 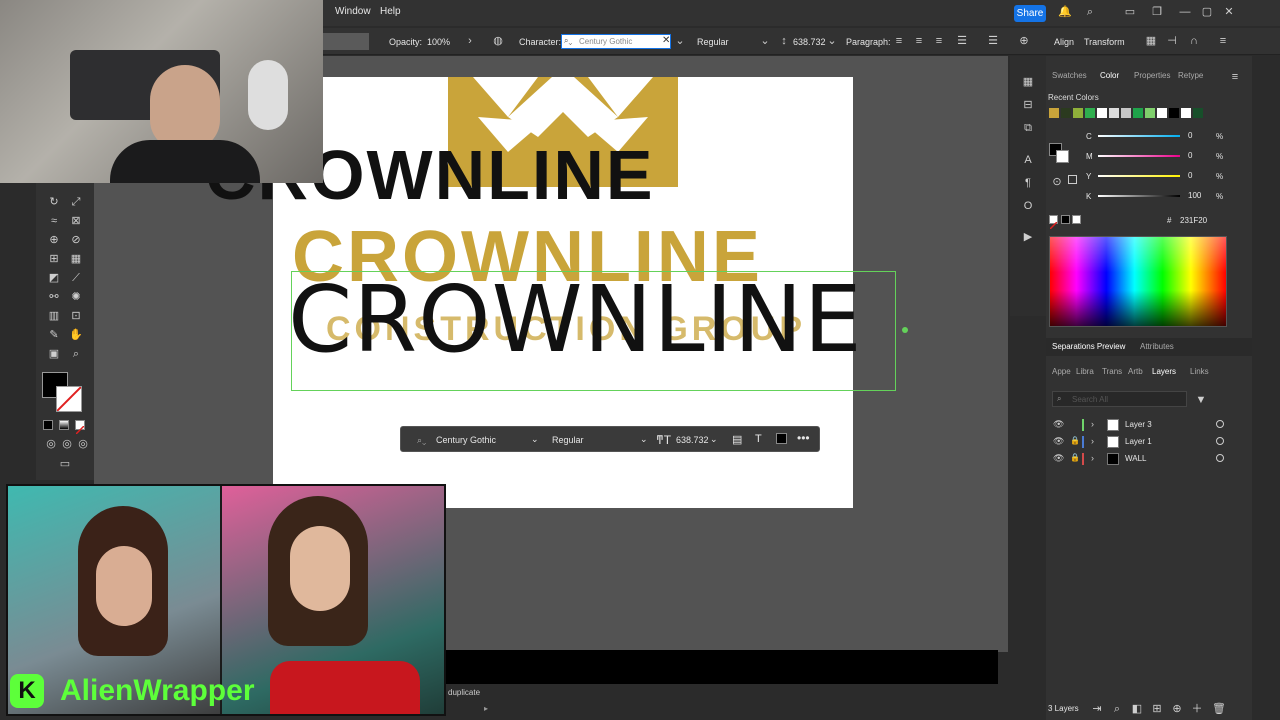 I want to click on panel-menu-icon: ≡, so click(x=1235, y=77).